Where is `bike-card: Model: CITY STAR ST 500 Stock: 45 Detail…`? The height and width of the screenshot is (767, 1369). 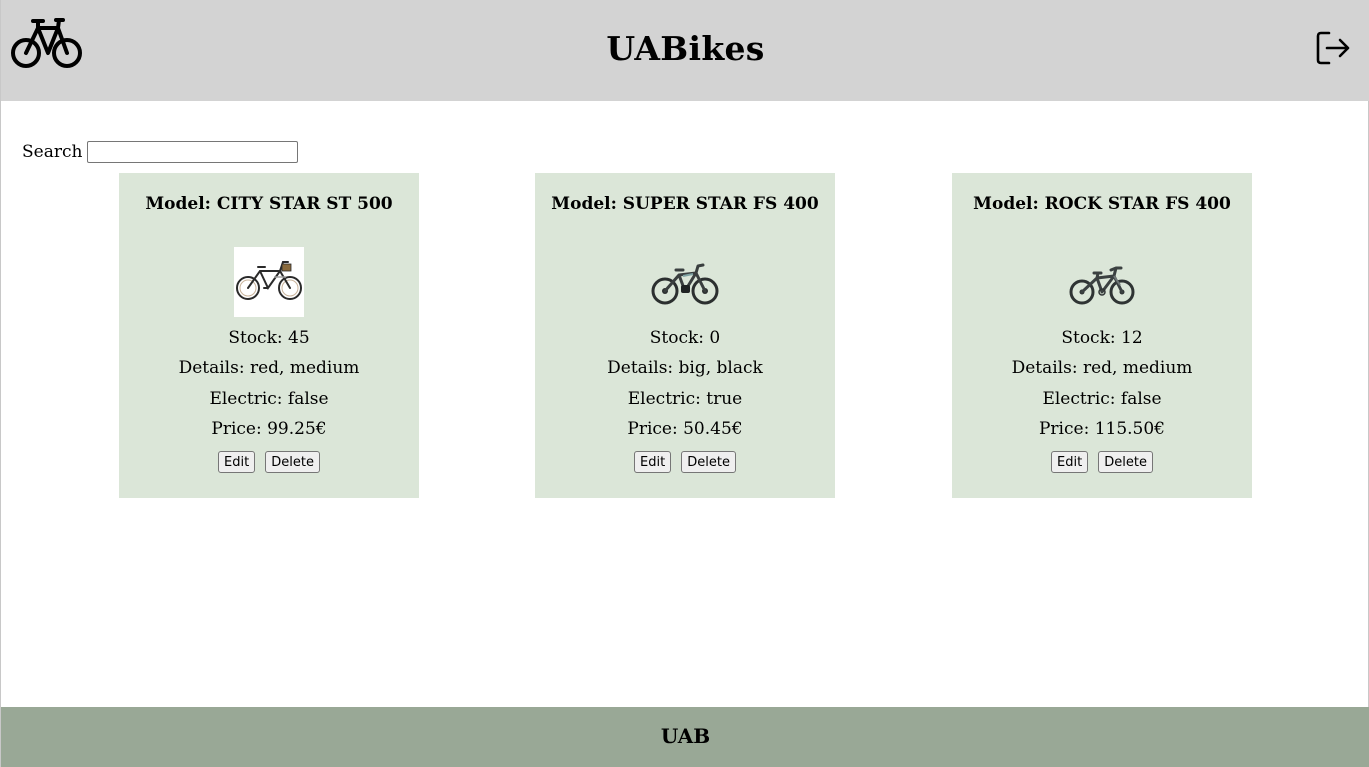 bike-card: Model: CITY STAR ST 500 Stock: 45 Detail… is located at coordinates (269, 335).